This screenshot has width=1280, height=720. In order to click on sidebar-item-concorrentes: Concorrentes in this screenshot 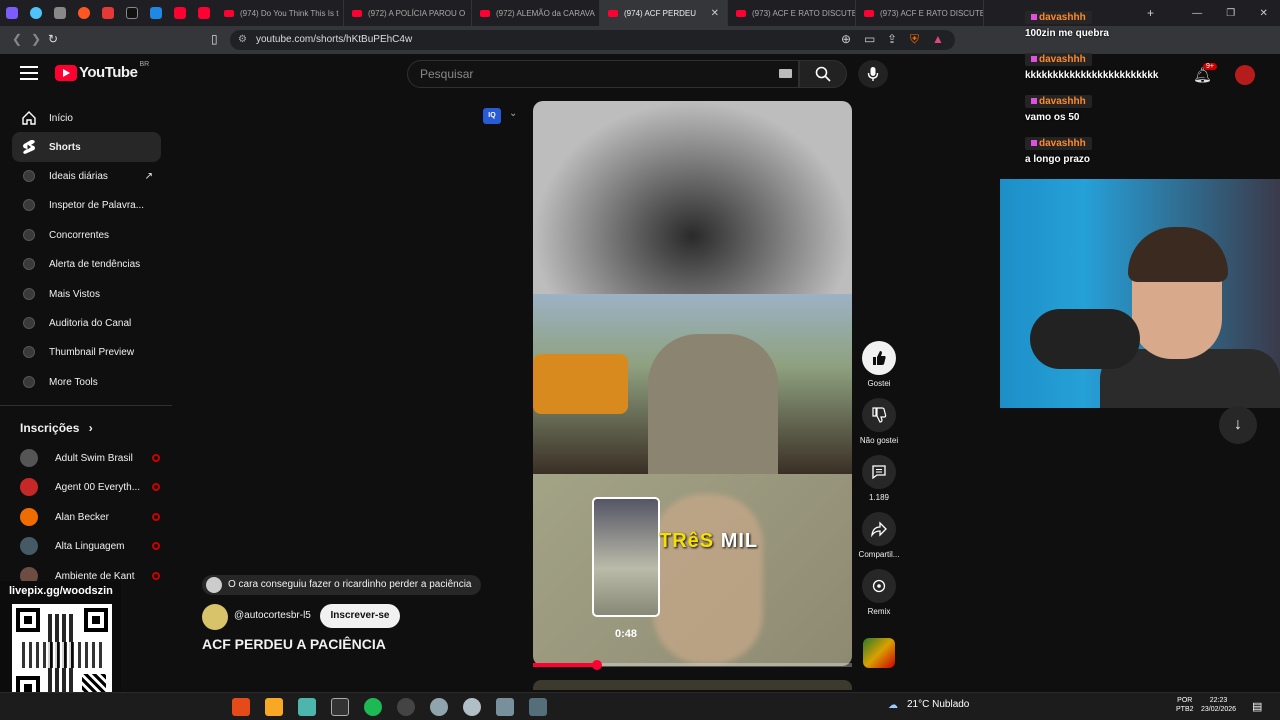, I will do `click(86, 235)`.